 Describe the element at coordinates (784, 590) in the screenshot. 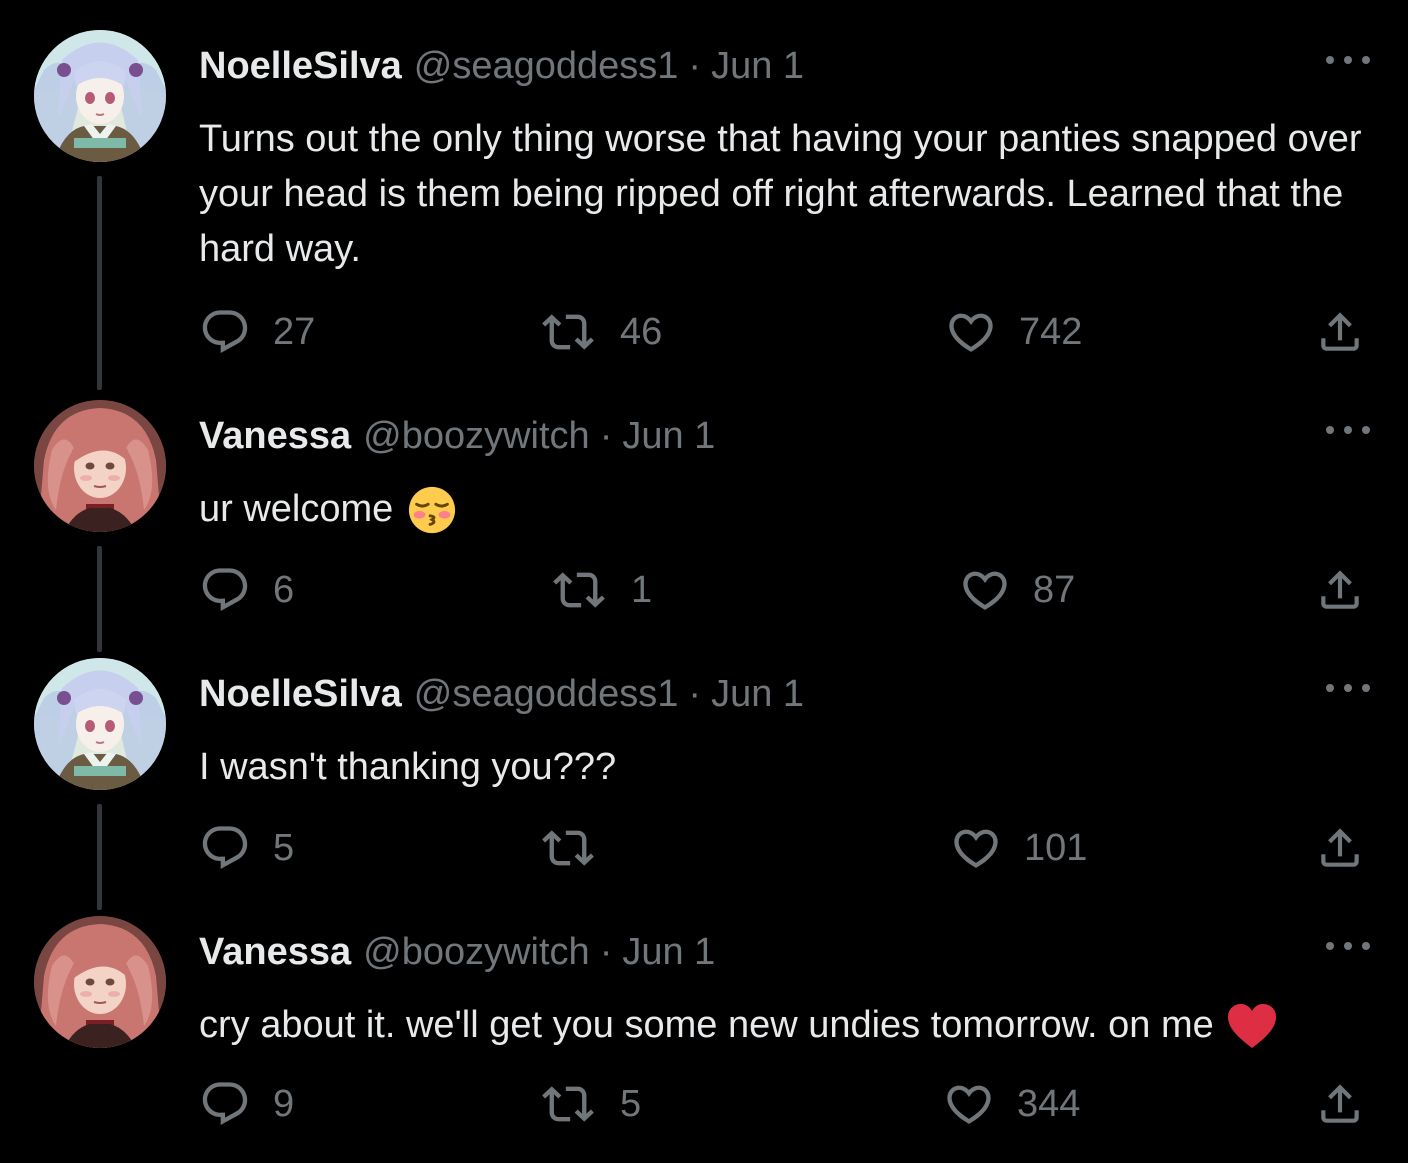

I see `tweet-actions: 6 1 87` at that location.